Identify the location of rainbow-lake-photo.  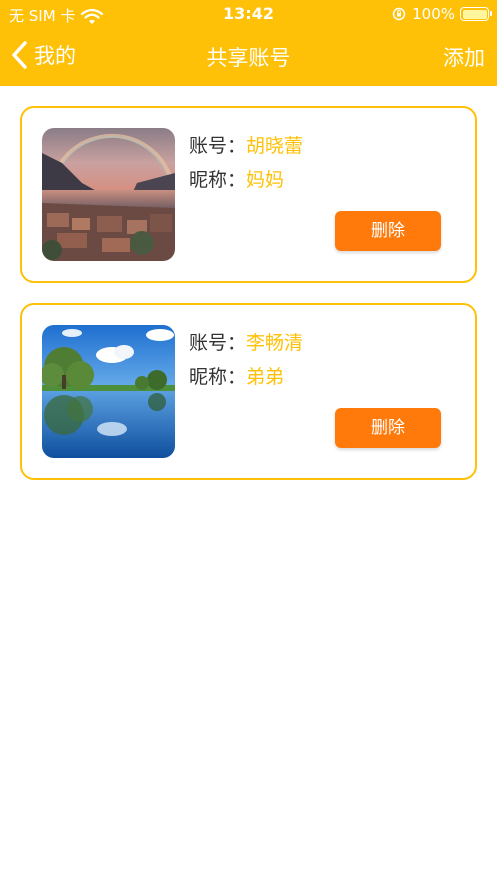
(108, 194).